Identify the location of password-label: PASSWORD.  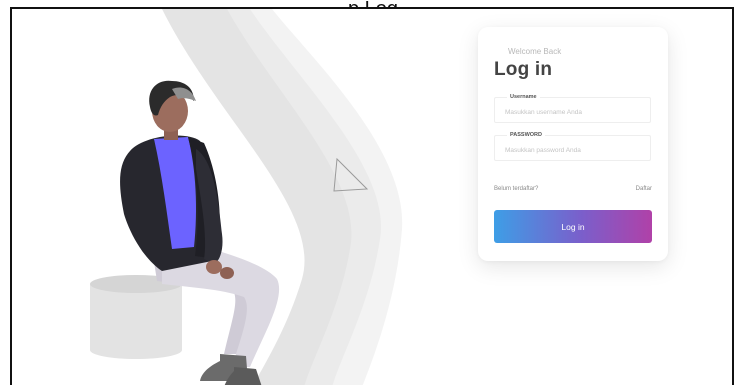
(526, 135).